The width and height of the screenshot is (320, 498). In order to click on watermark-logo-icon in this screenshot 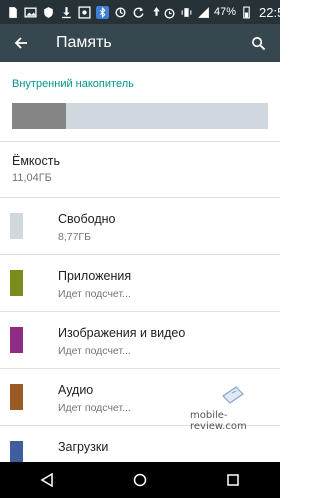, I will do `click(233, 395)`.